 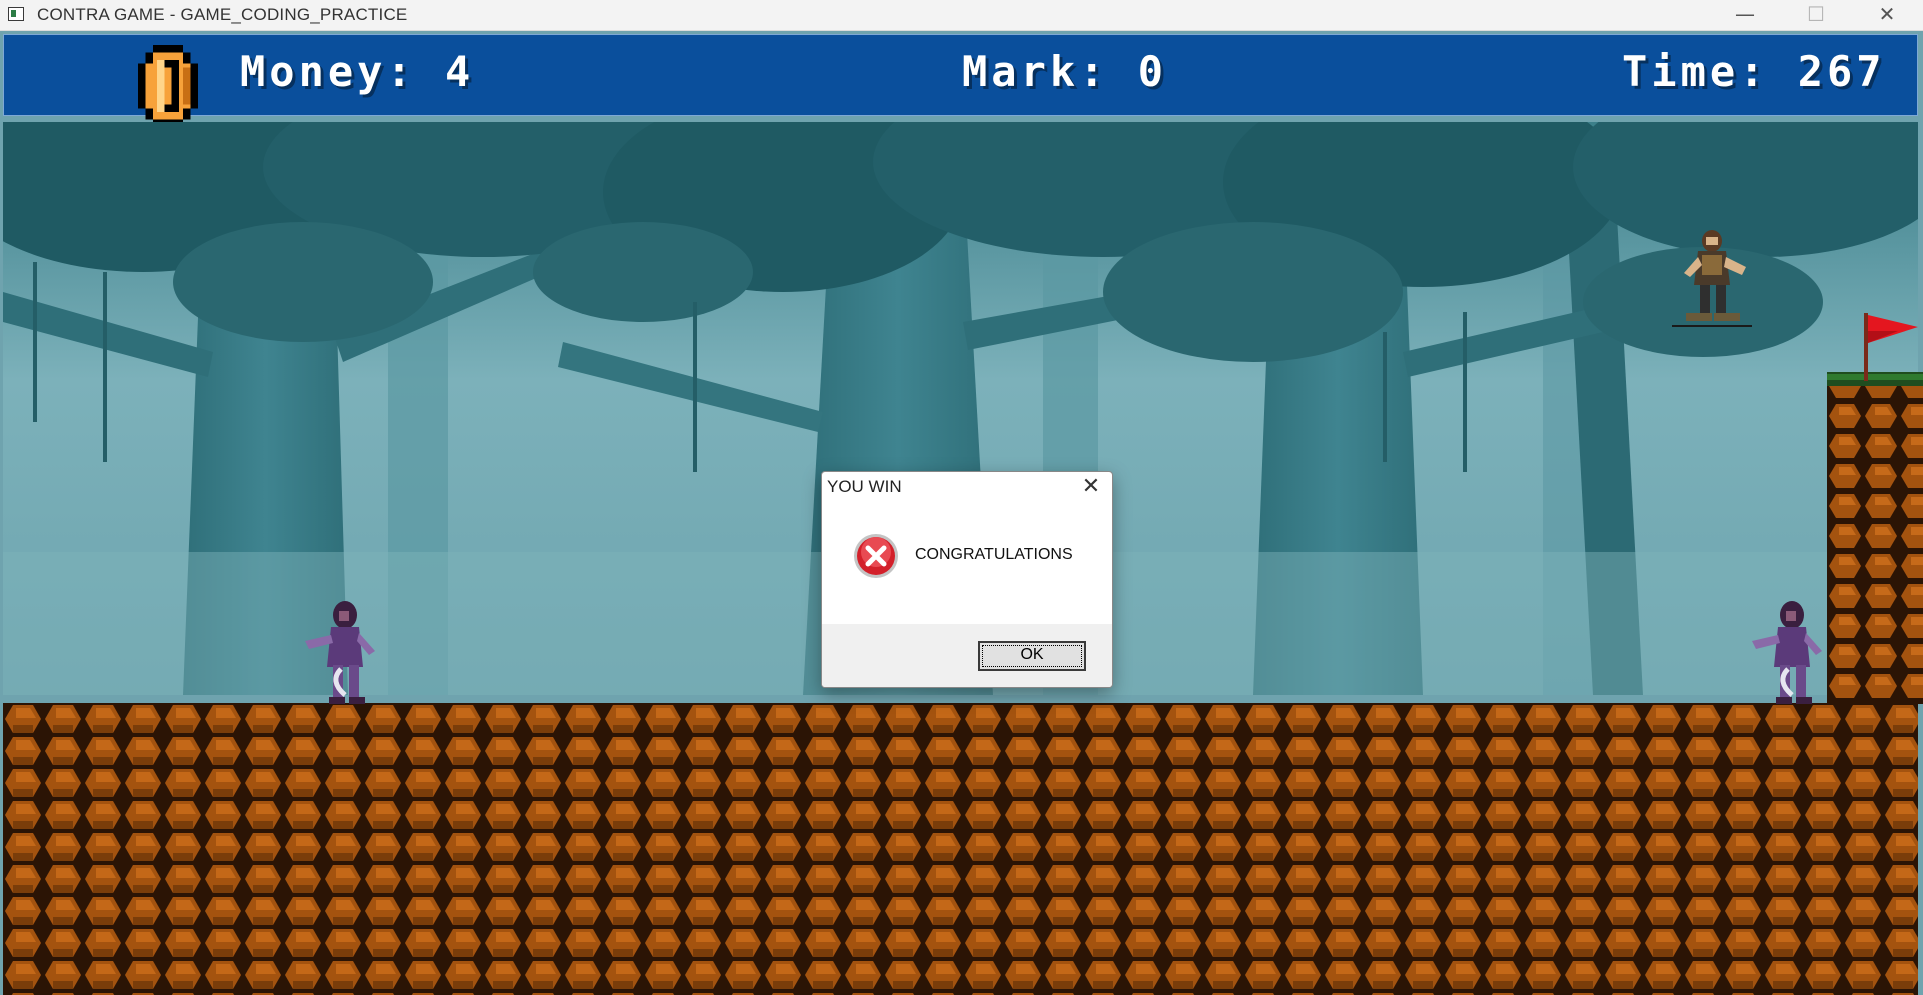 What do you see at coordinates (16, 14) in the screenshot?
I see `app-icon` at bounding box center [16, 14].